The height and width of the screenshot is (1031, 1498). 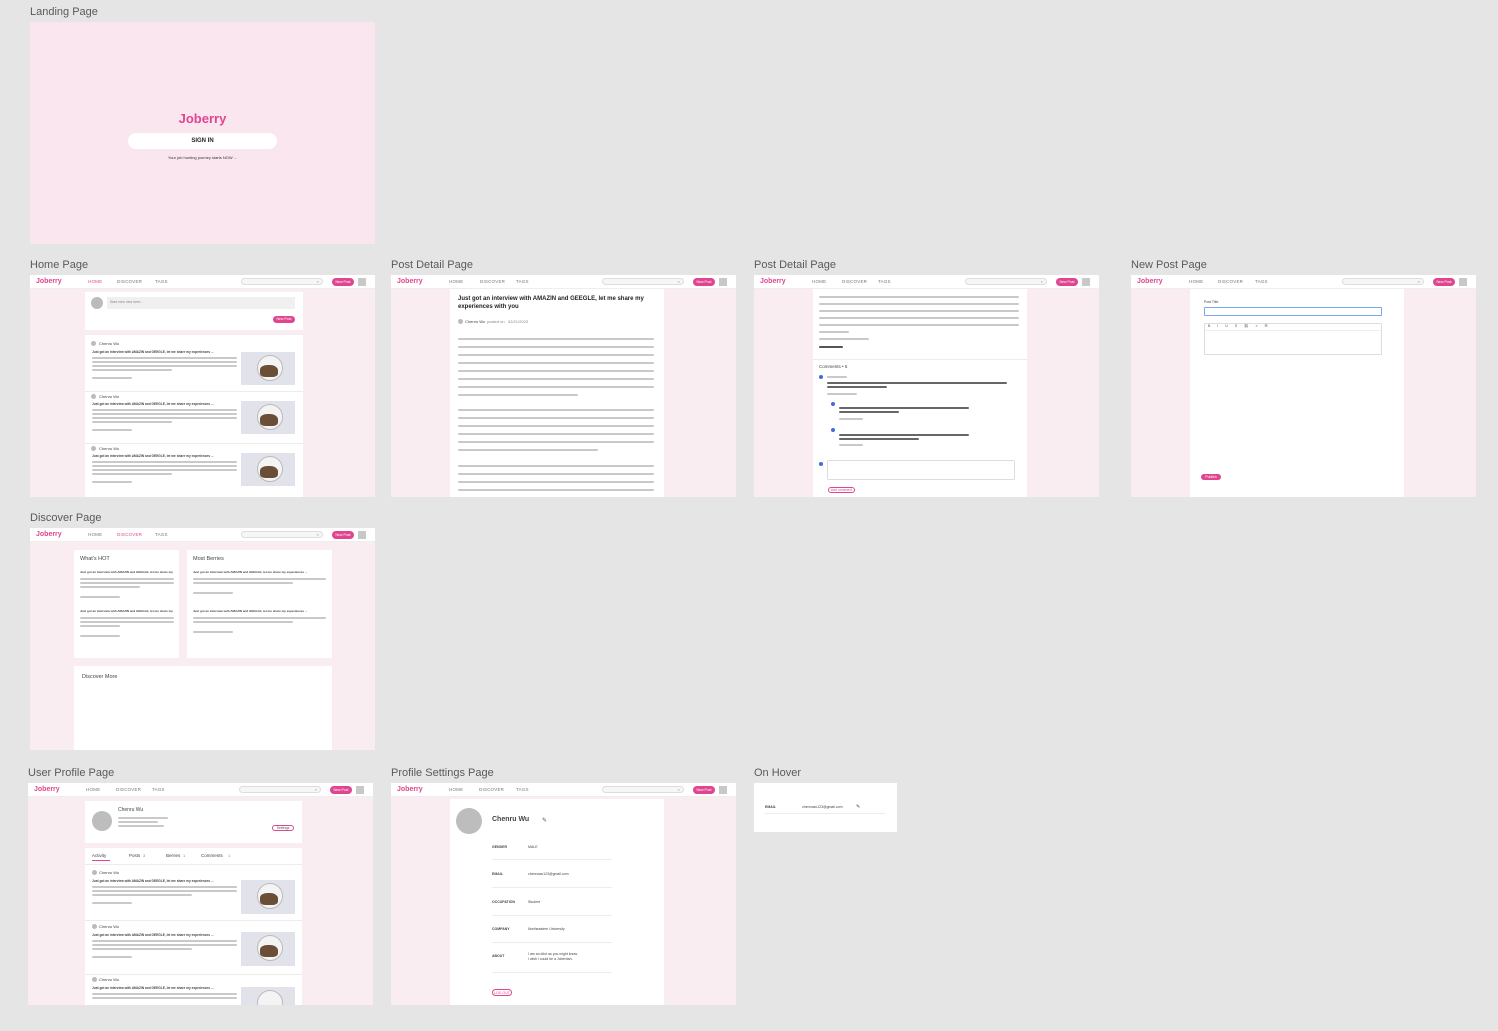 What do you see at coordinates (202, 141) in the screenshot?
I see `sign-in-button: SIGN IN` at bounding box center [202, 141].